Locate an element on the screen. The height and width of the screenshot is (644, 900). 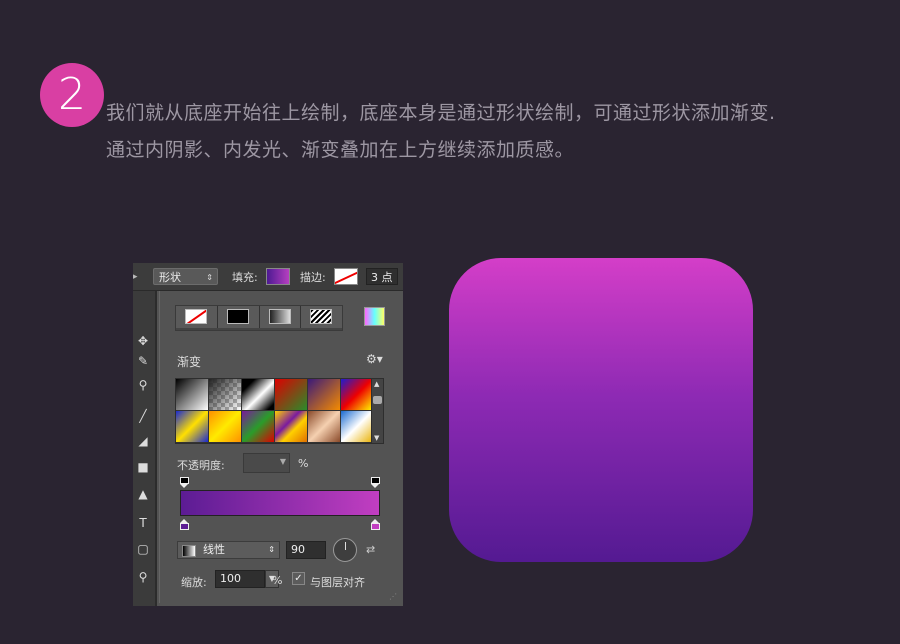
fill-type-buttons is located at coordinates (259, 318).